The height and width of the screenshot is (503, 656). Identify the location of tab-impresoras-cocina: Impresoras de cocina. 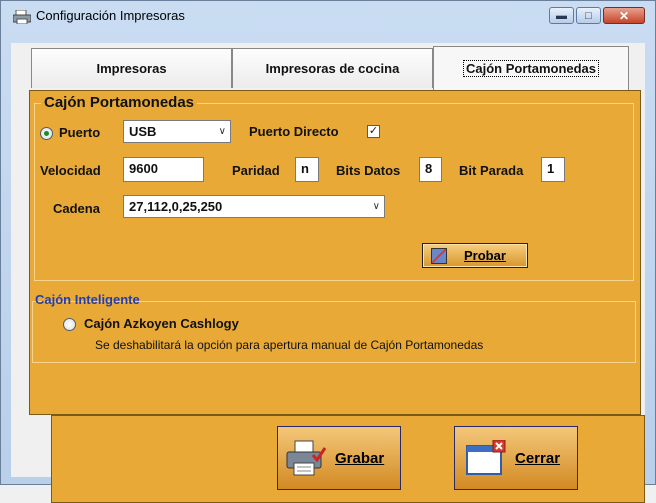
(332, 68).